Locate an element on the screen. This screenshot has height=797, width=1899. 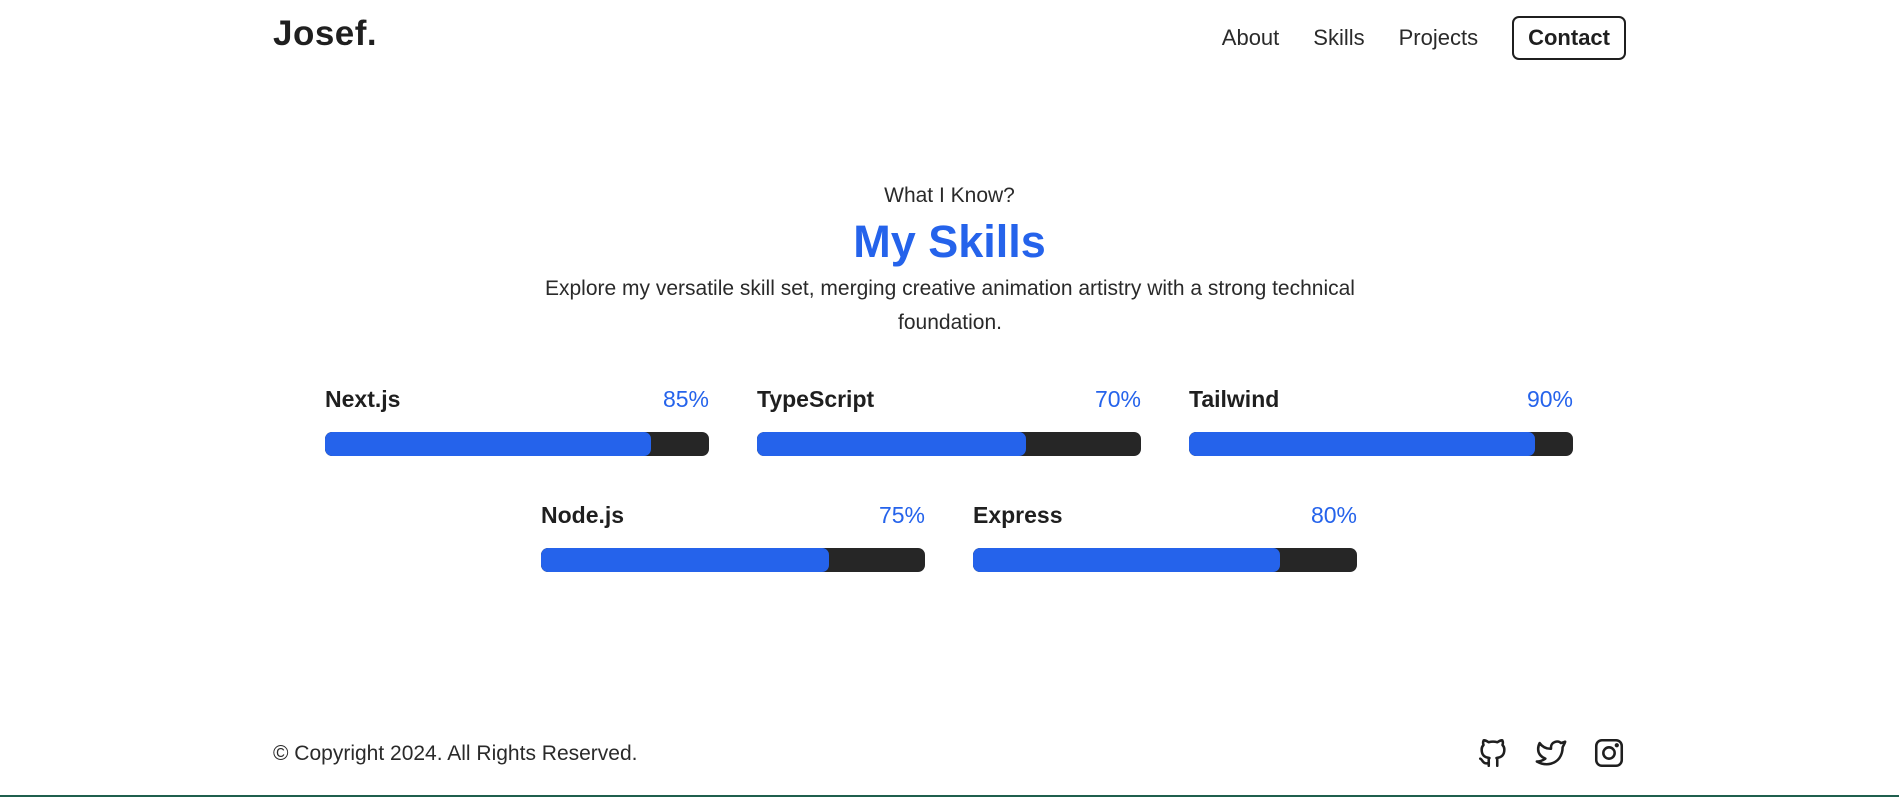
skill-card-tailwind: Tailwind 90% is located at coordinates (1381, 421).